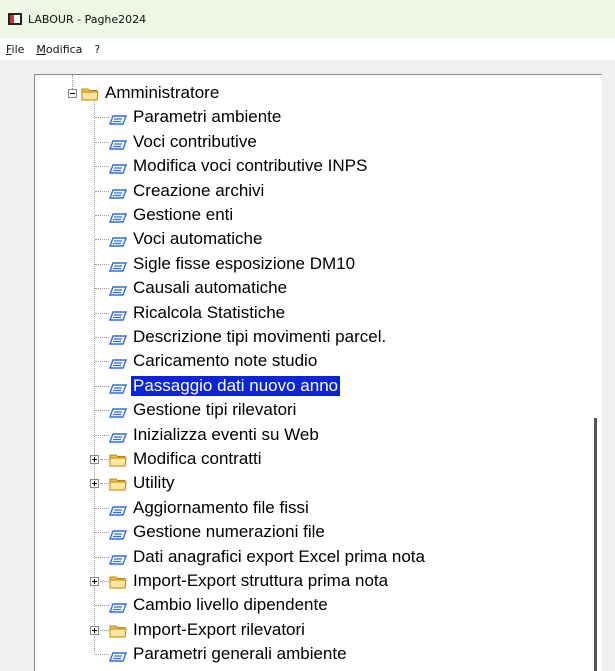  I want to click on folder-open-icon, so click(90, 93).